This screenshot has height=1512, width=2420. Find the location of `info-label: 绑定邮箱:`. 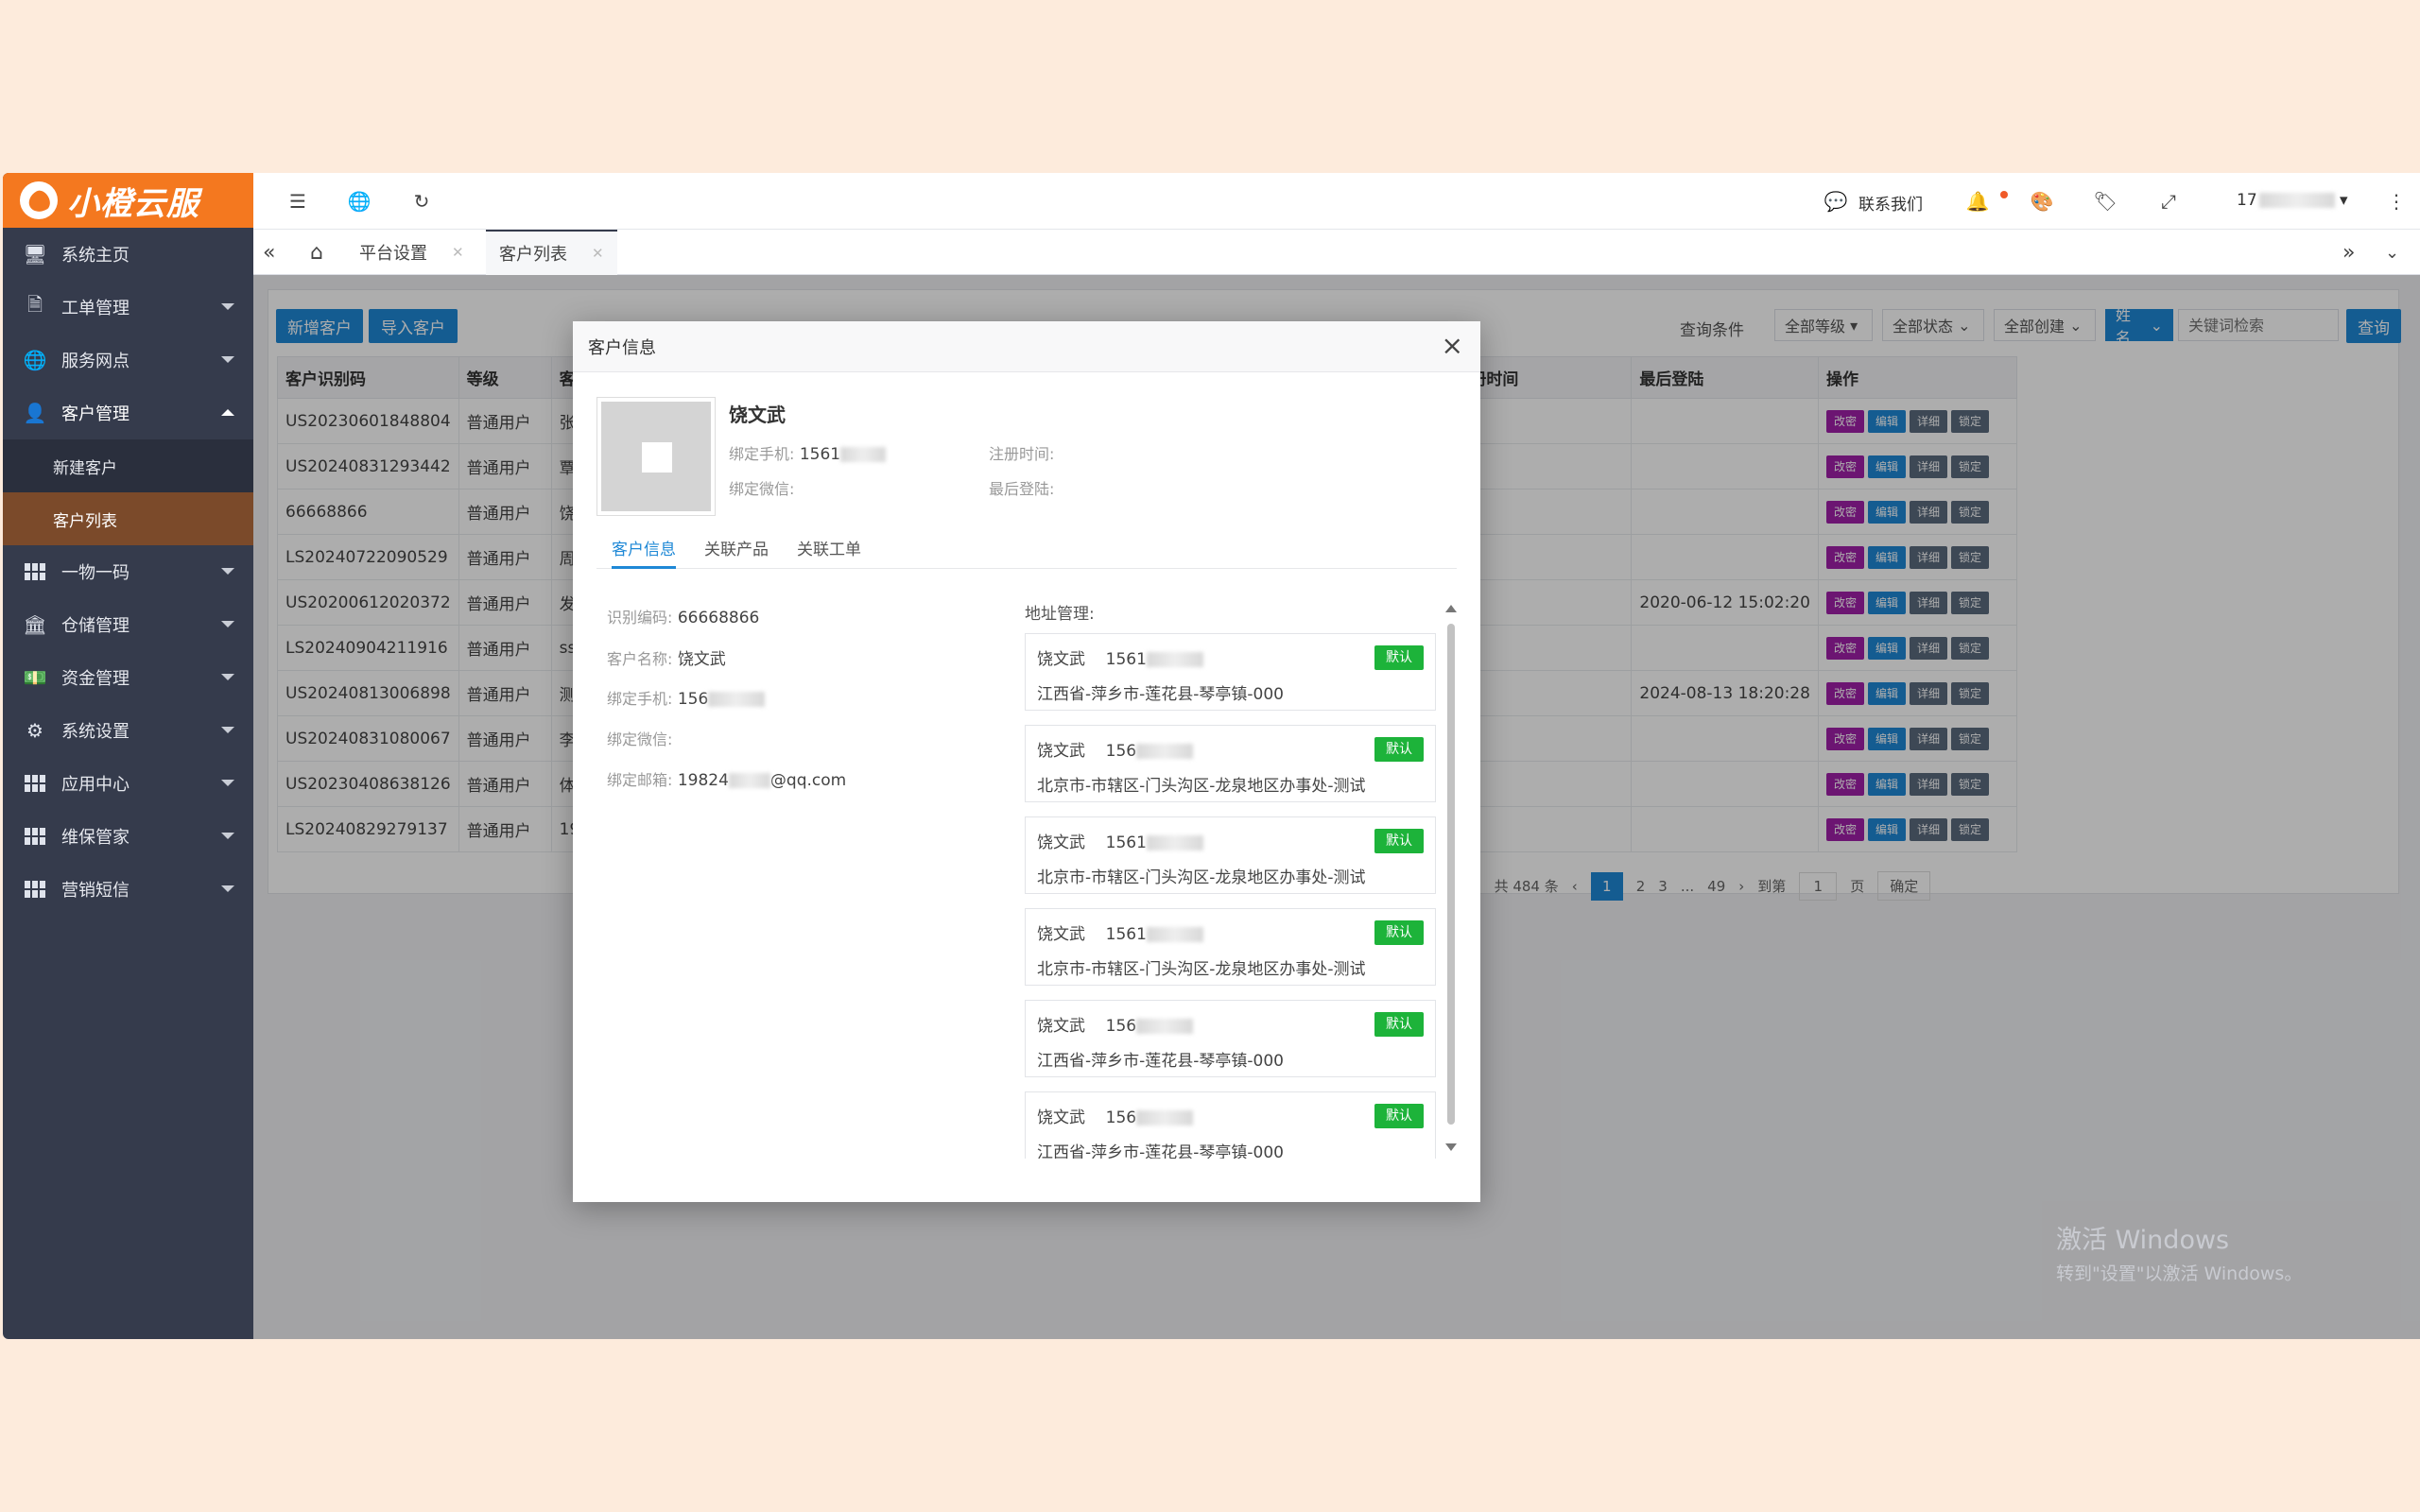

info-label: 绑定邮箱: is located at coordinates (640, 780).